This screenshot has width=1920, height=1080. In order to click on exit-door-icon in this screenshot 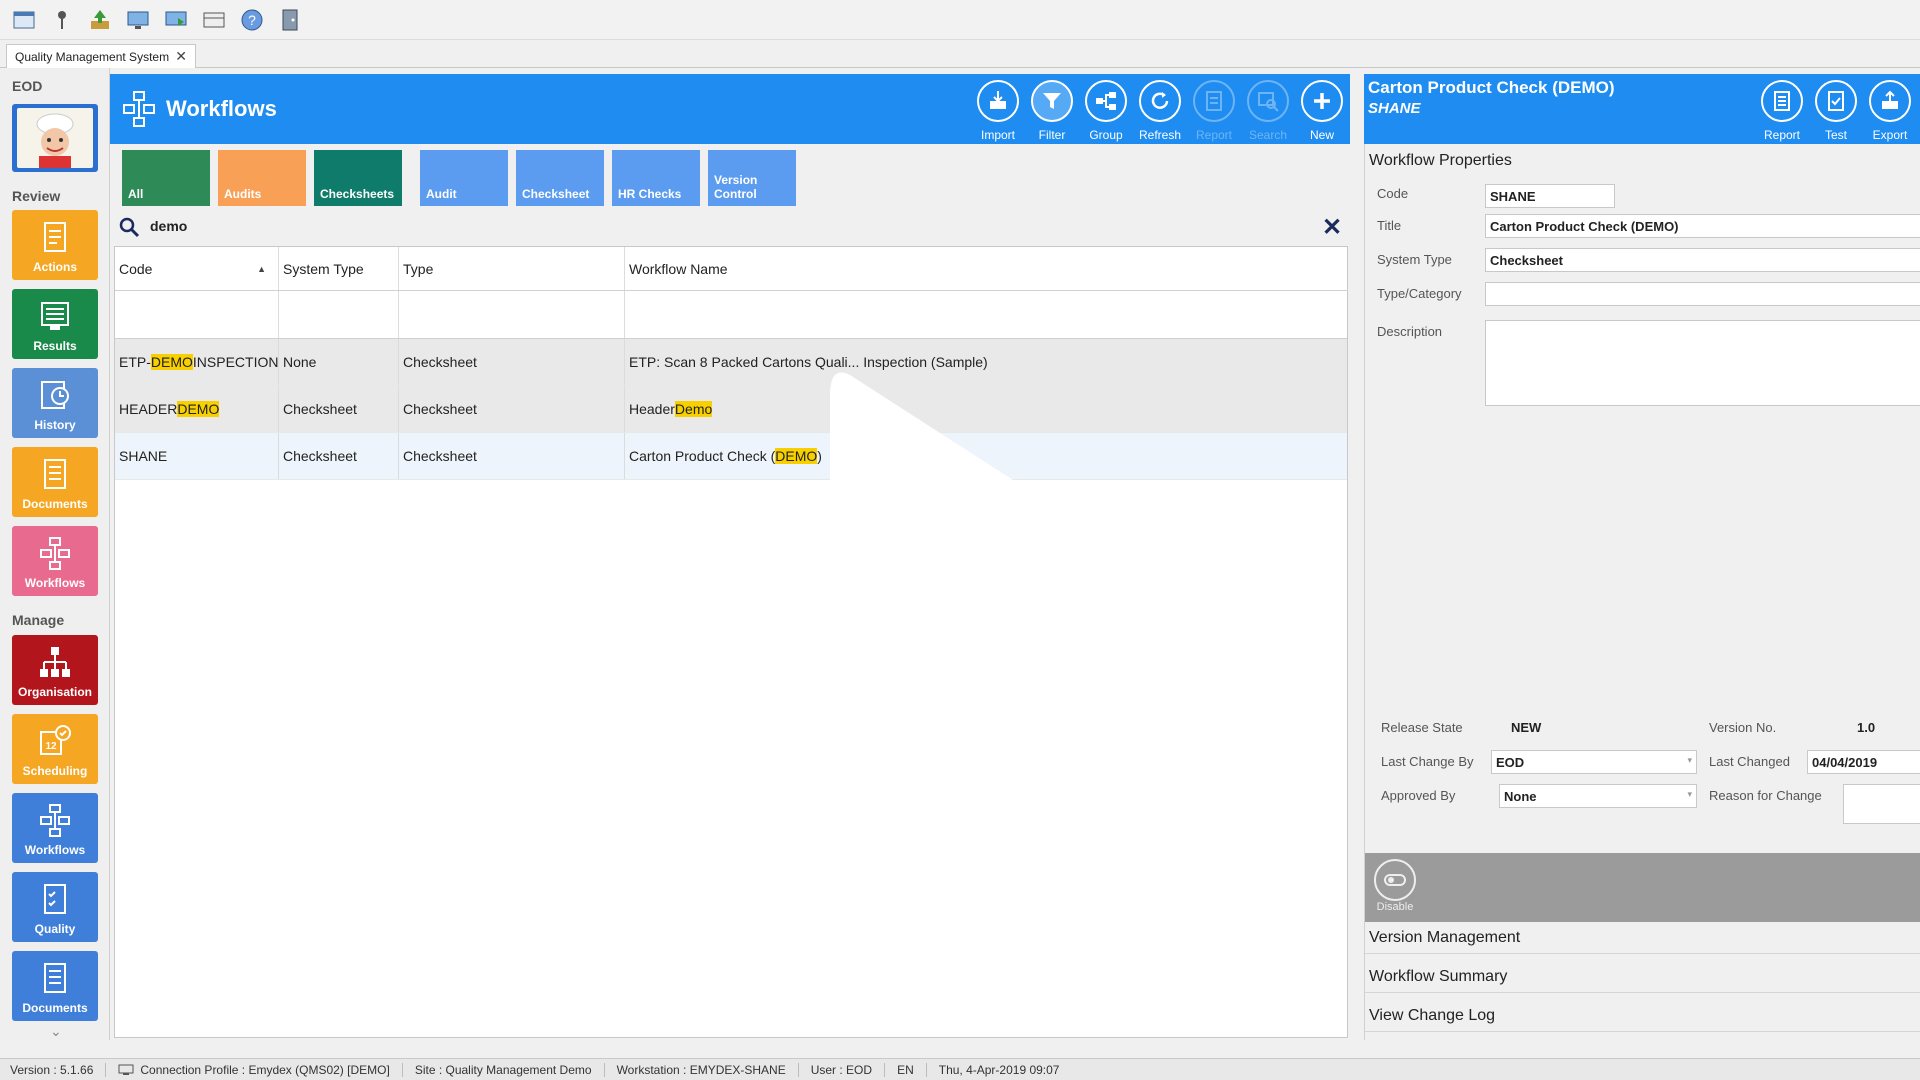, I will do `click(290, 20)`.